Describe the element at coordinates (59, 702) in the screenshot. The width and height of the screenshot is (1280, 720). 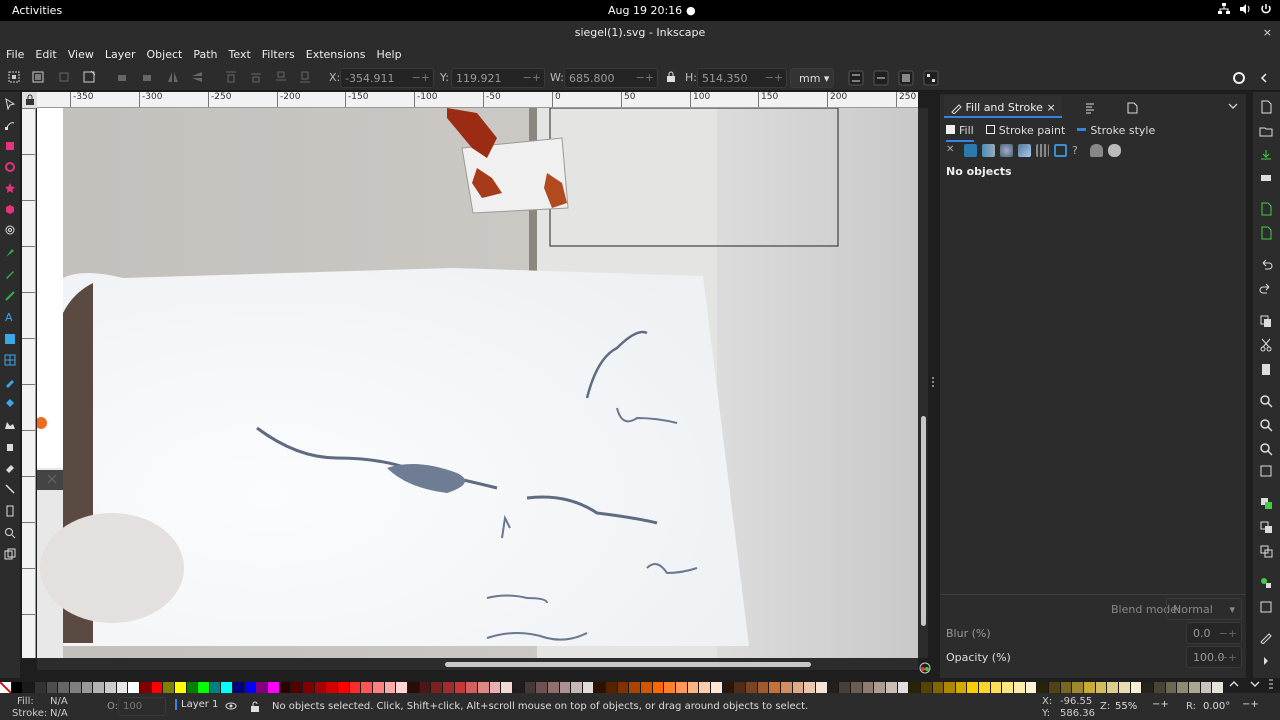
I see `fill-value: N/A` at that location.